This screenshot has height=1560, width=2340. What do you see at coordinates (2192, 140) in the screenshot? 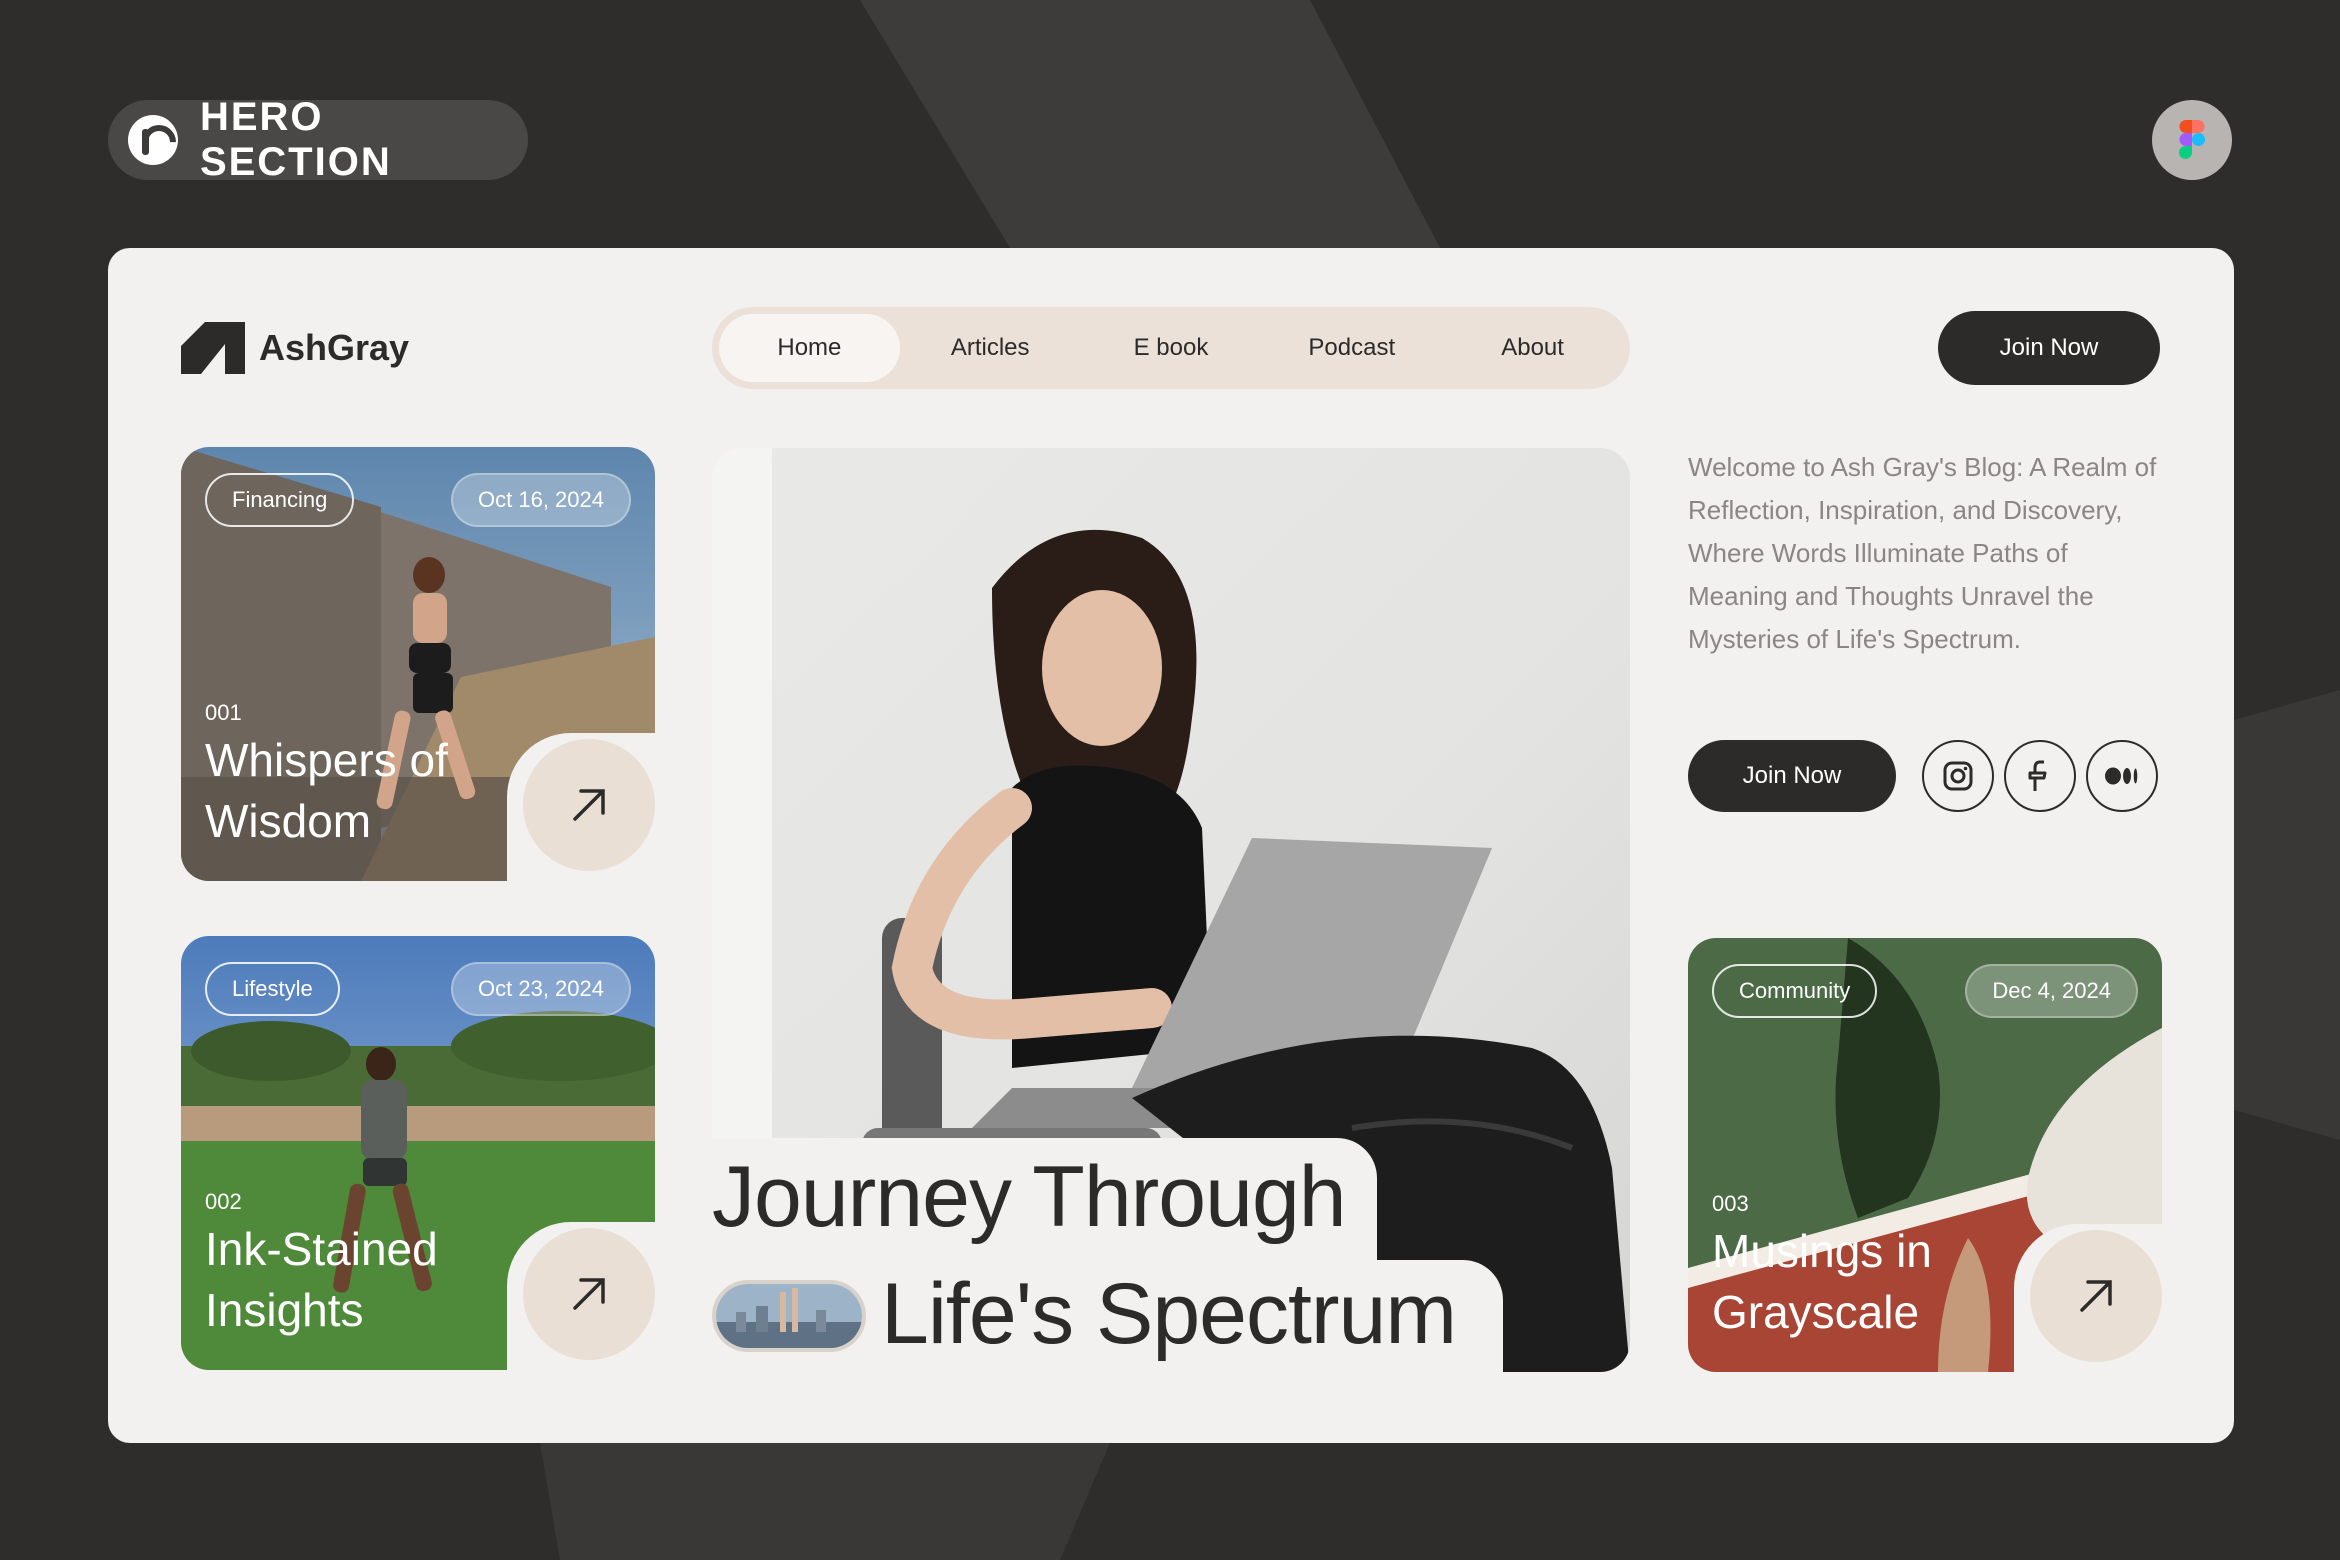
I see `figma-icon` at bounding box center [2192, 140].